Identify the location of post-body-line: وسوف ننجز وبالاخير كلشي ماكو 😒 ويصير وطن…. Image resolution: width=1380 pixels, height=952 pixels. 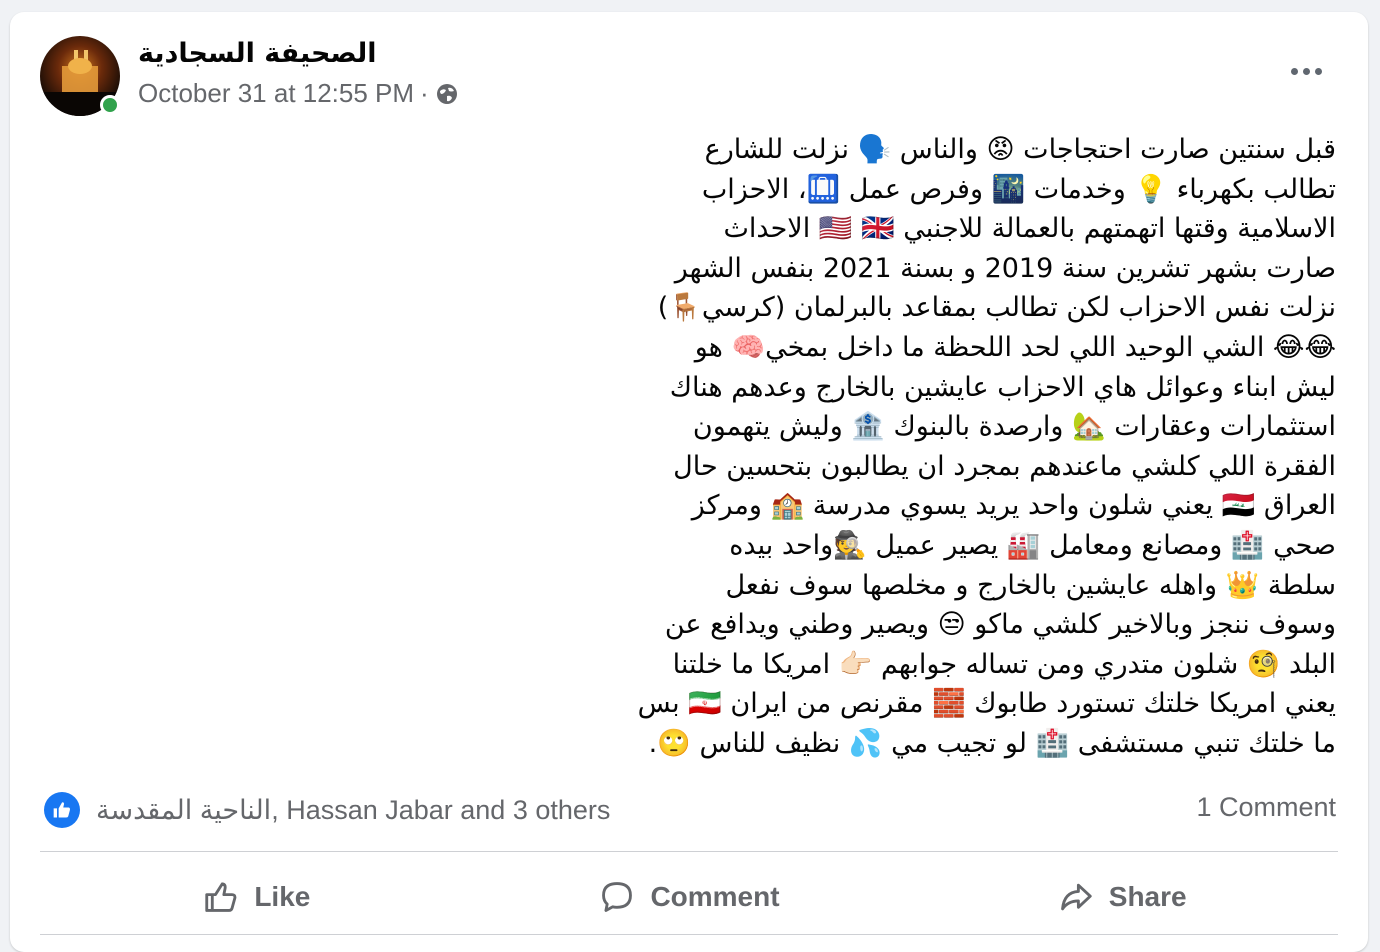
(1000, 625).